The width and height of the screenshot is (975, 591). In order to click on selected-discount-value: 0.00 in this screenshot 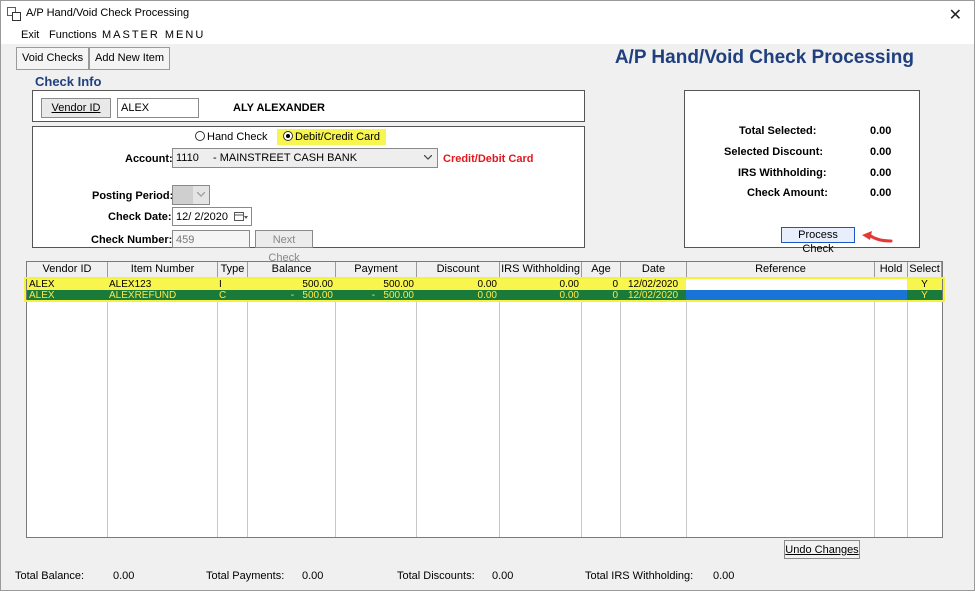, I will do `click(881, 152)`.